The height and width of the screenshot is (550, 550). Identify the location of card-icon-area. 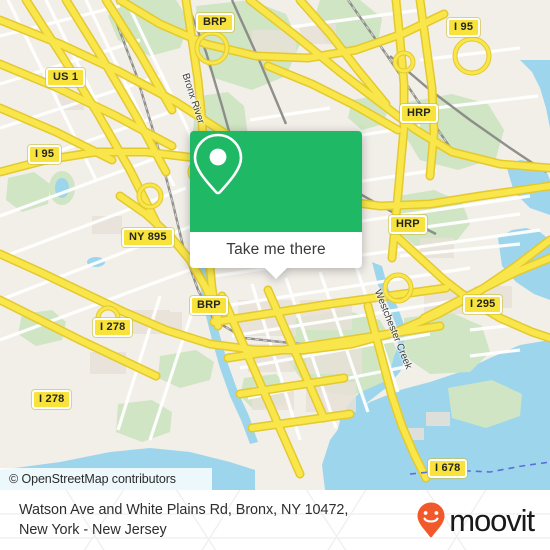
(276, 181).